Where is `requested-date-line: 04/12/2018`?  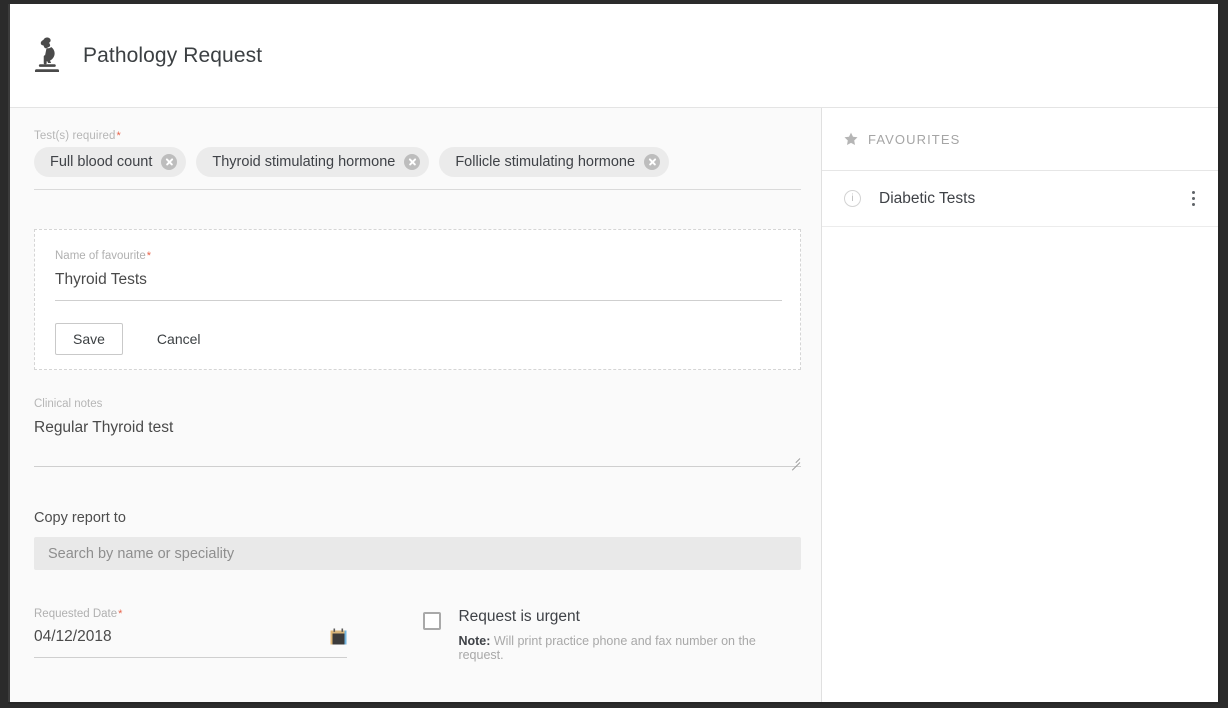 requested-date-line: 04/12/2018 is located at coordinates (191, 643).